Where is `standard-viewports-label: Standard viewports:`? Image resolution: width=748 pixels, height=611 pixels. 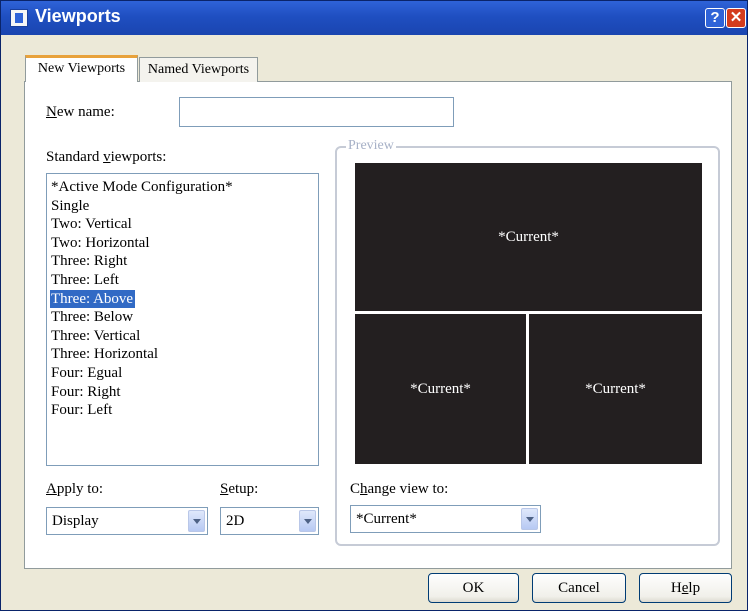 standard-viewports-label: Standard viewports: is located at coordinates (106, 157).